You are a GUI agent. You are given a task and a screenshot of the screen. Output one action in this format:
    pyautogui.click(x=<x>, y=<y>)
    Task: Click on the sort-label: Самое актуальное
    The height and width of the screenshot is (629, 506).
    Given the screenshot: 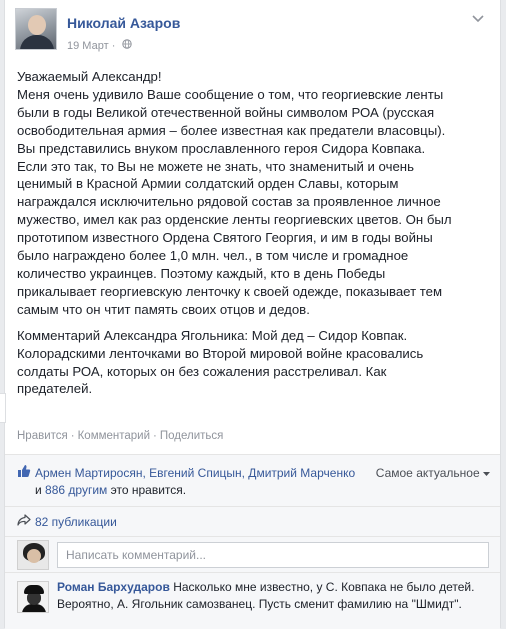 What is the action you would take?
    pyautogui.click(x=427, y=473)
    